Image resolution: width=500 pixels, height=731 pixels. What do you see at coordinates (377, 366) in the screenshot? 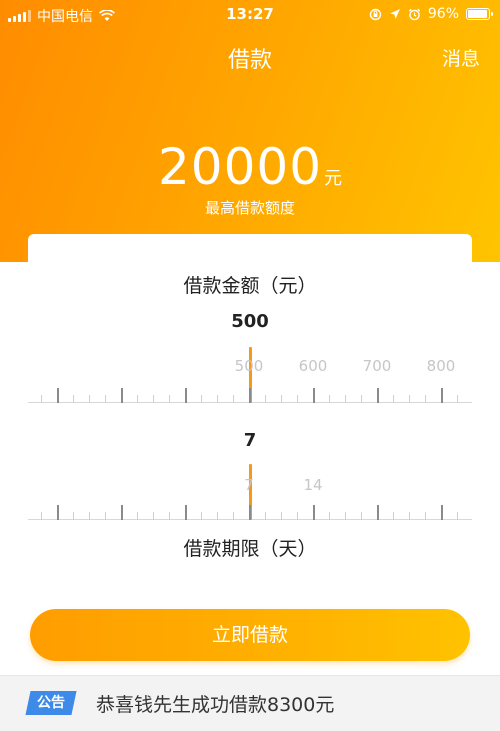
I see `amount-tick-label: 700` at bounding box center [377, 366].